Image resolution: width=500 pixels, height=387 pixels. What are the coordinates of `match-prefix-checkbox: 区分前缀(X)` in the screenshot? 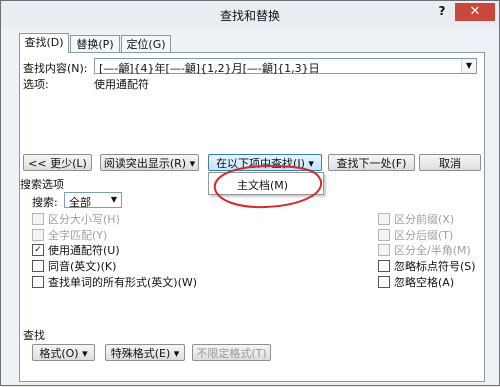 It's located at (416, 218).